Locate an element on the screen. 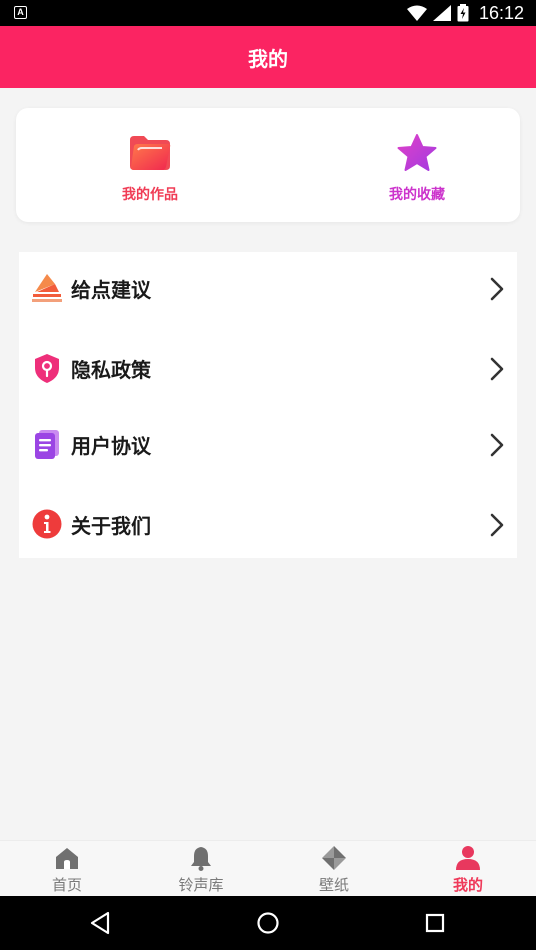 This screenshot has height=950, width=536. status-time: 16:12 is located at coordinates (501, 12).